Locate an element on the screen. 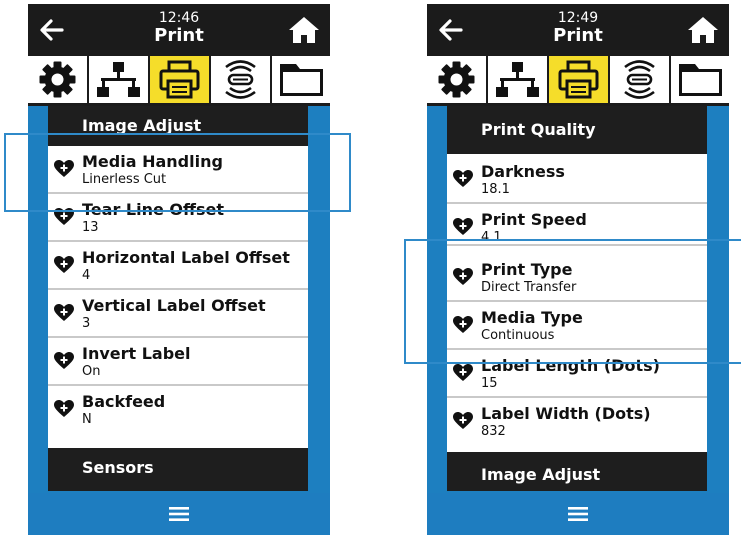  top-bar: 12:49 Print is located at coordinates (578, 30).